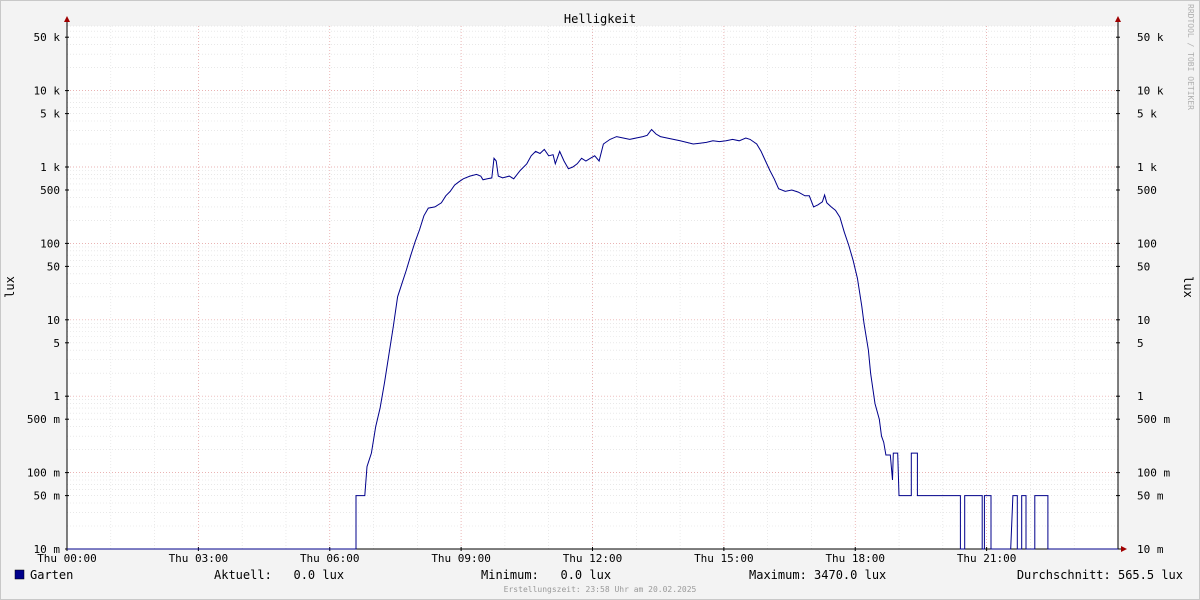  What do you see at coordinates (43, 473) in the screenshot?
I see `y-tick-label-left: 100 m` at bounding box center [43, 473].